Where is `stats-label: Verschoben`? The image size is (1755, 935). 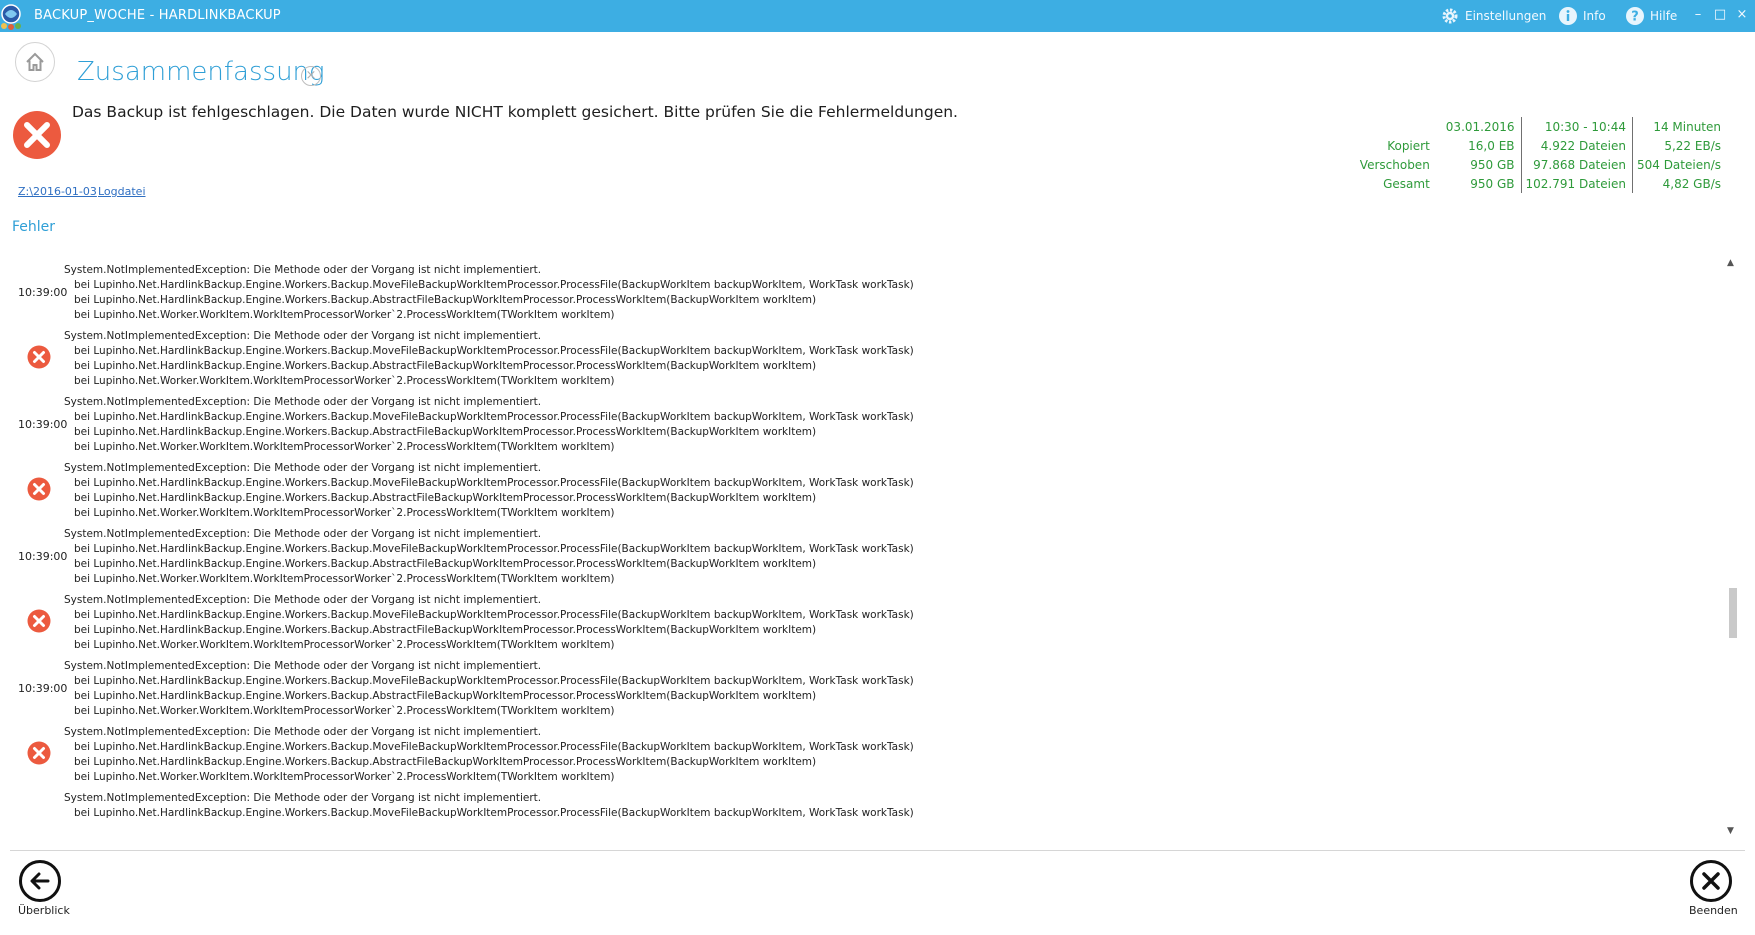
stats-label: Verschoben is located at coordinates (1394, 164).